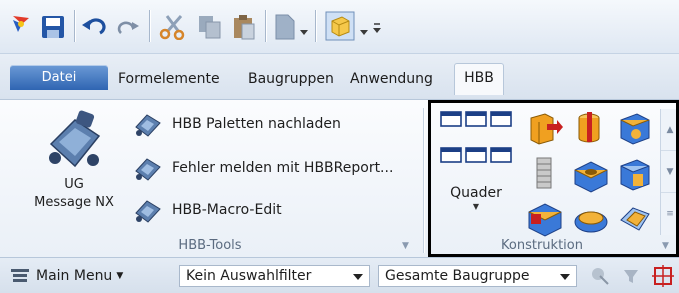  I want to click on tab-baugruppen: Baugruppen, so click(291, 79).